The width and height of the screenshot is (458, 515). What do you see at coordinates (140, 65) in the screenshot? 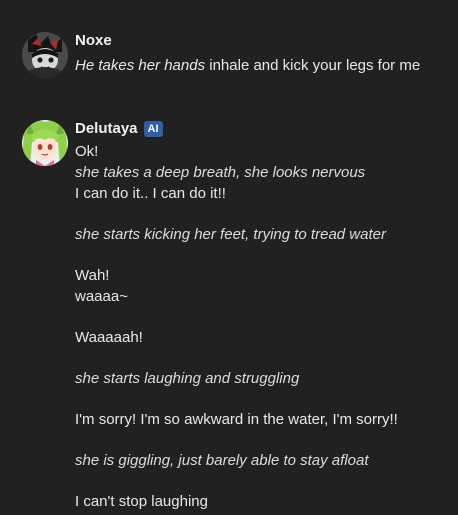
I see `action-text: He takes her hands` at bounding box center [140, 65].